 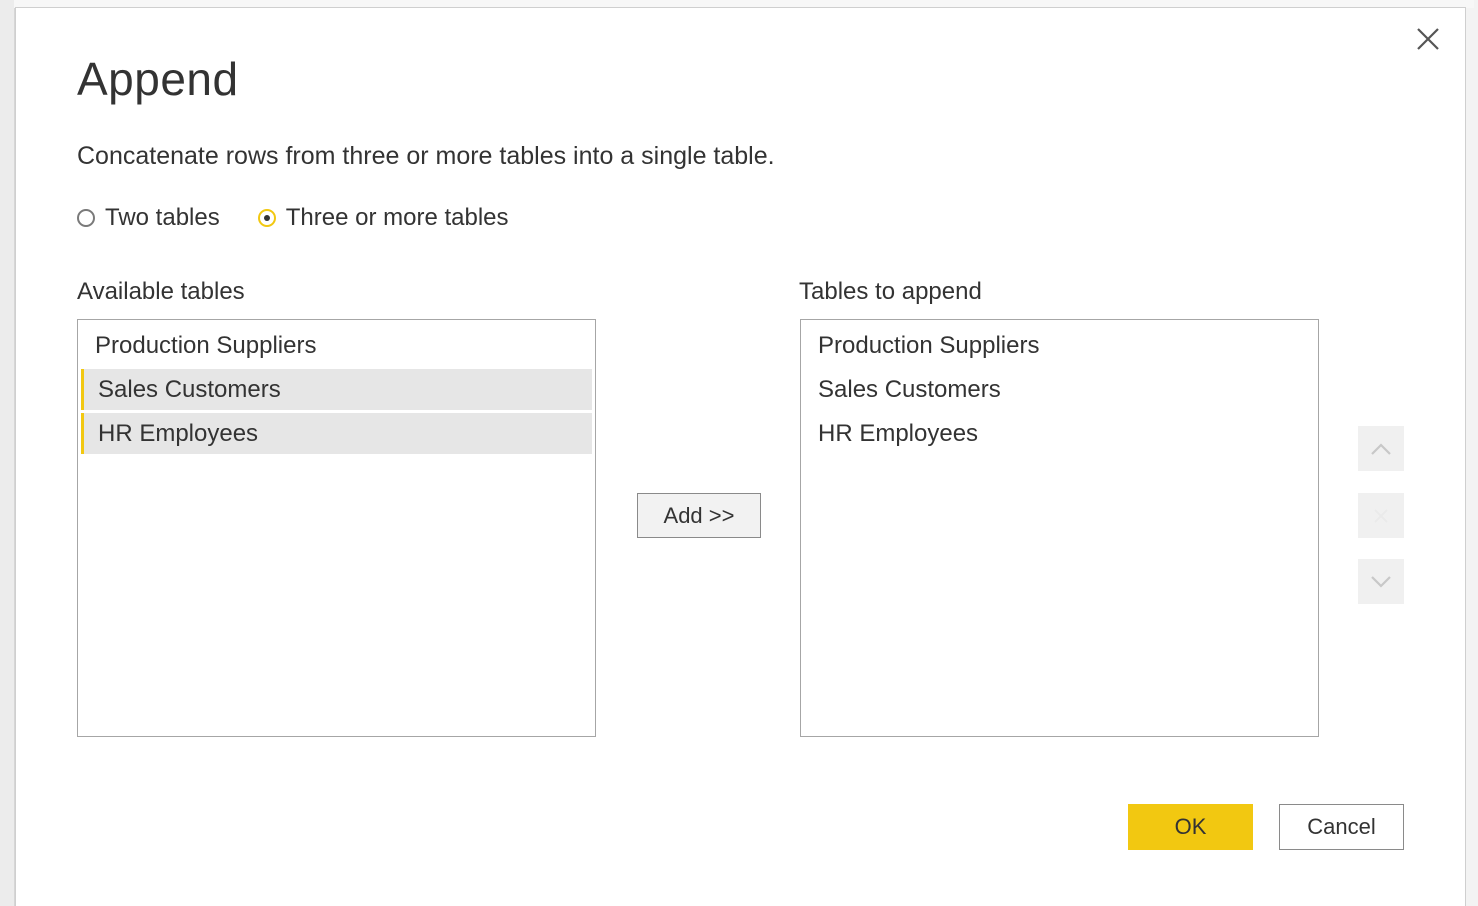 I want to click on move-down-button, so click(x=1381, y=581).